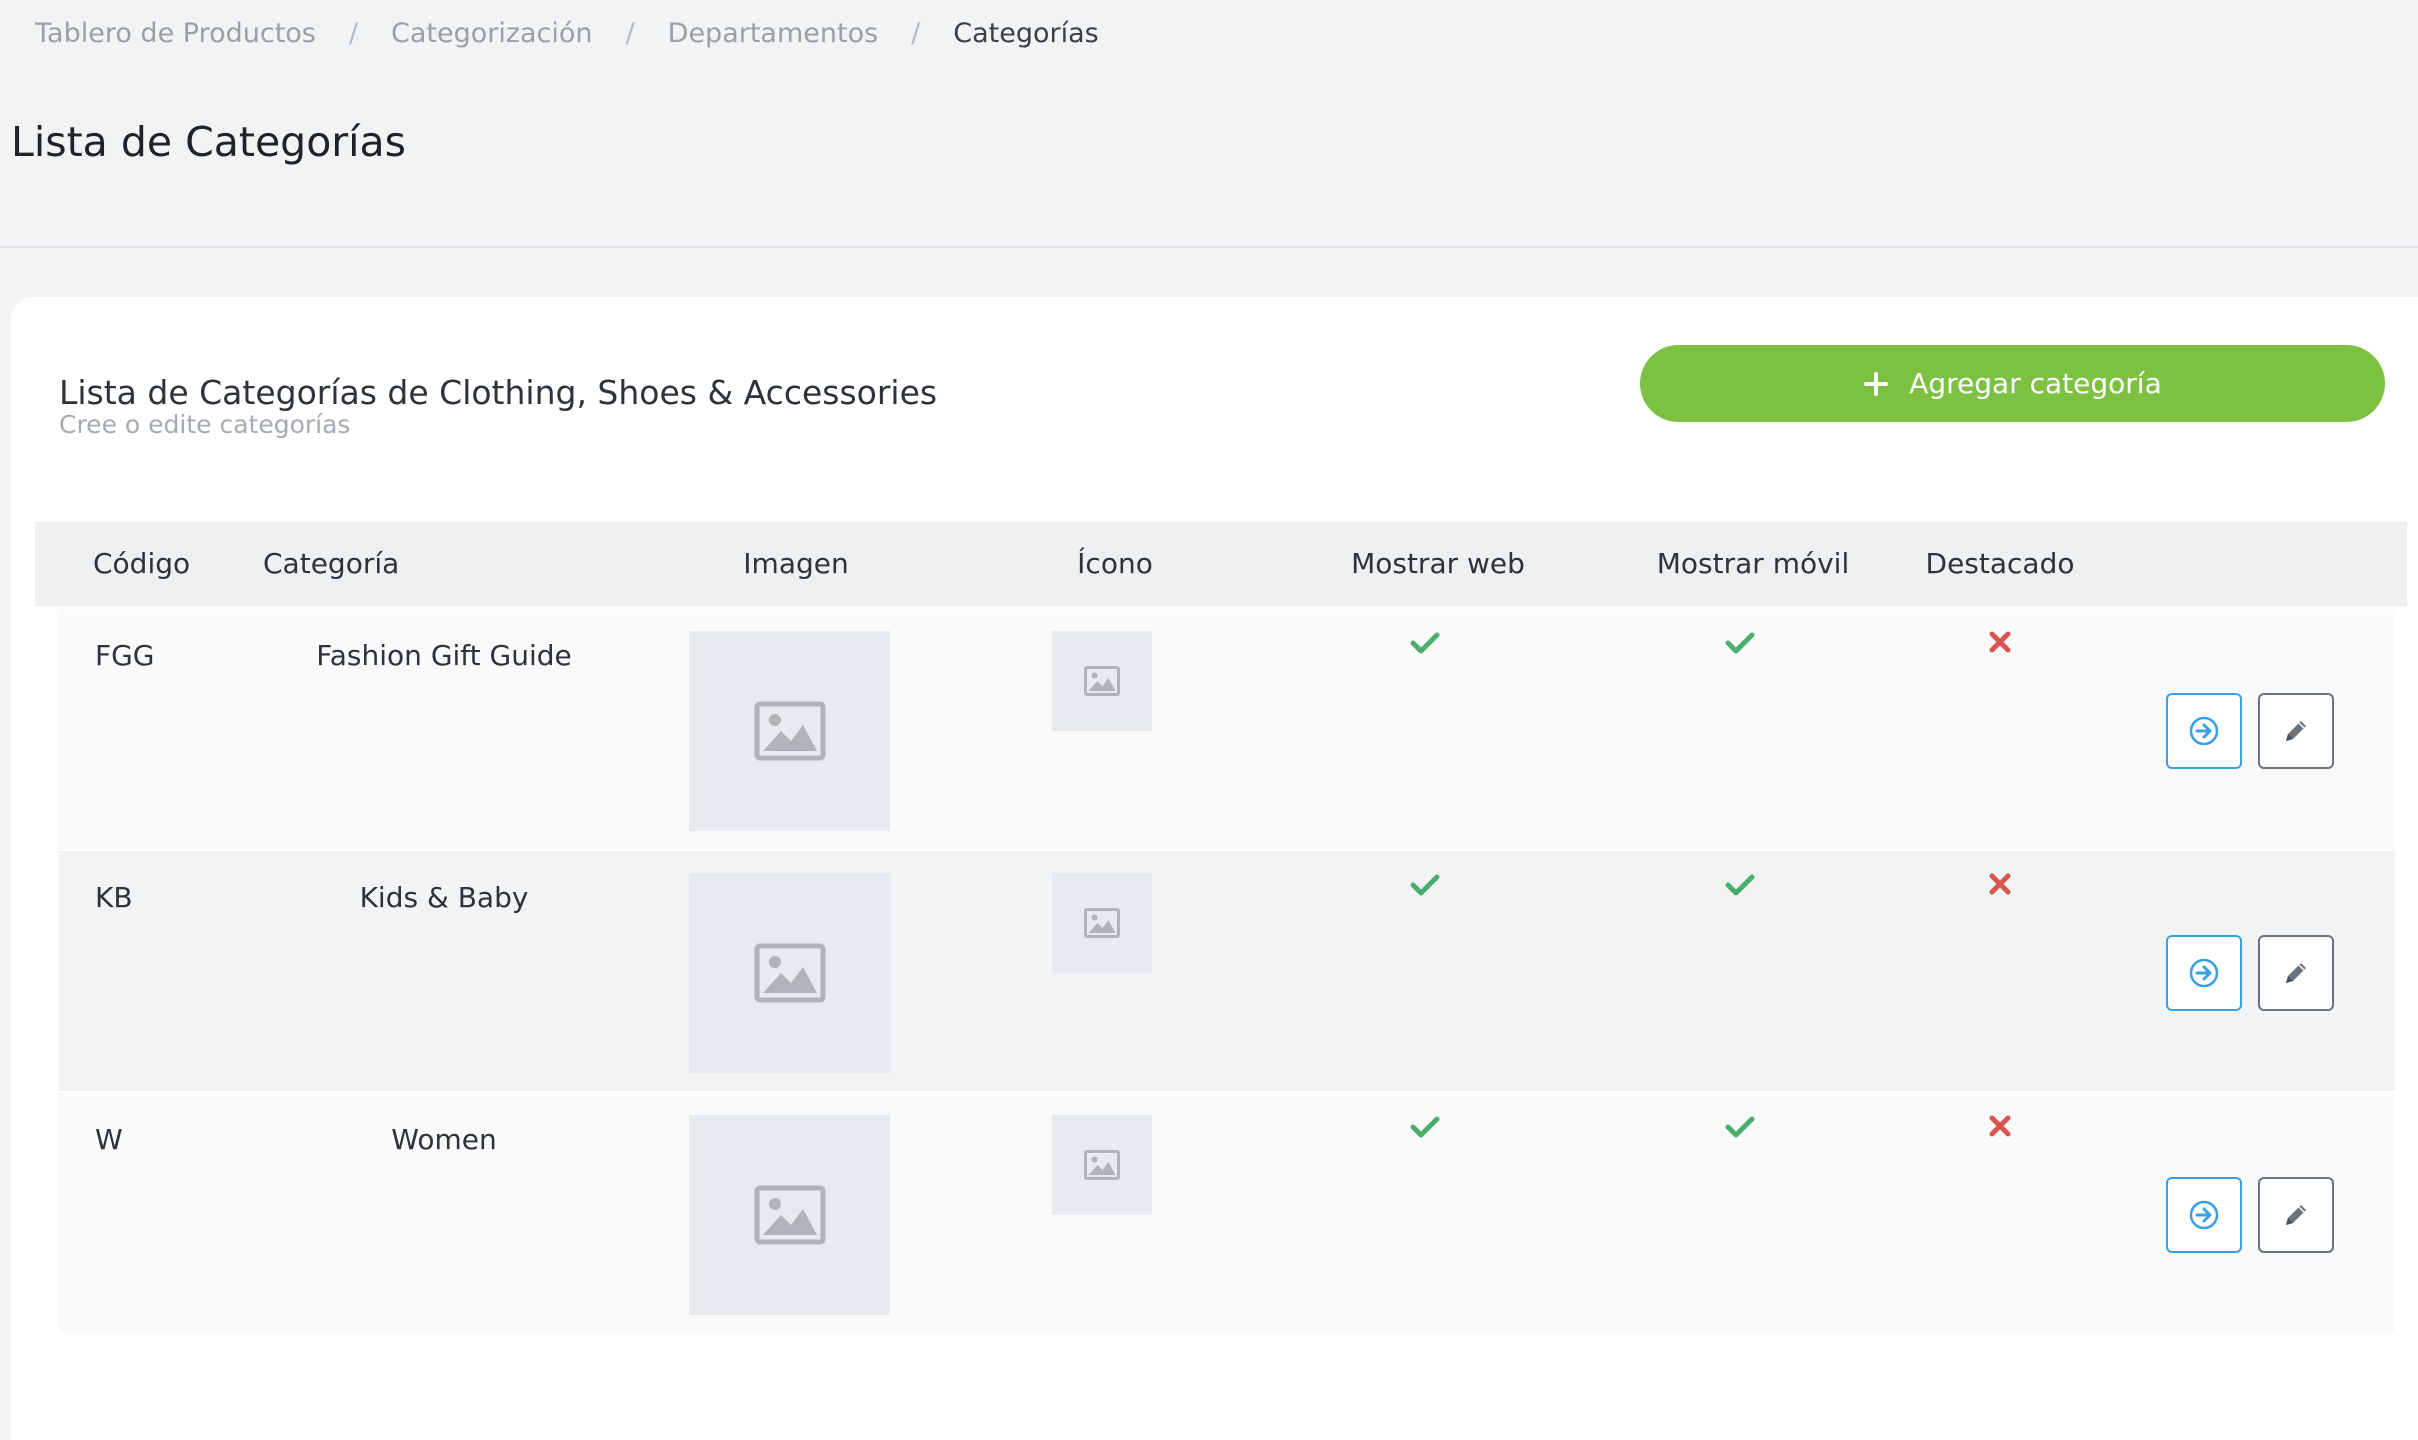 The height and width of the screenshot is (1440, 2418). Describe the element at coordinates (331, 564) in the screenshot. I see `column-header-category: Categoría` at that location.